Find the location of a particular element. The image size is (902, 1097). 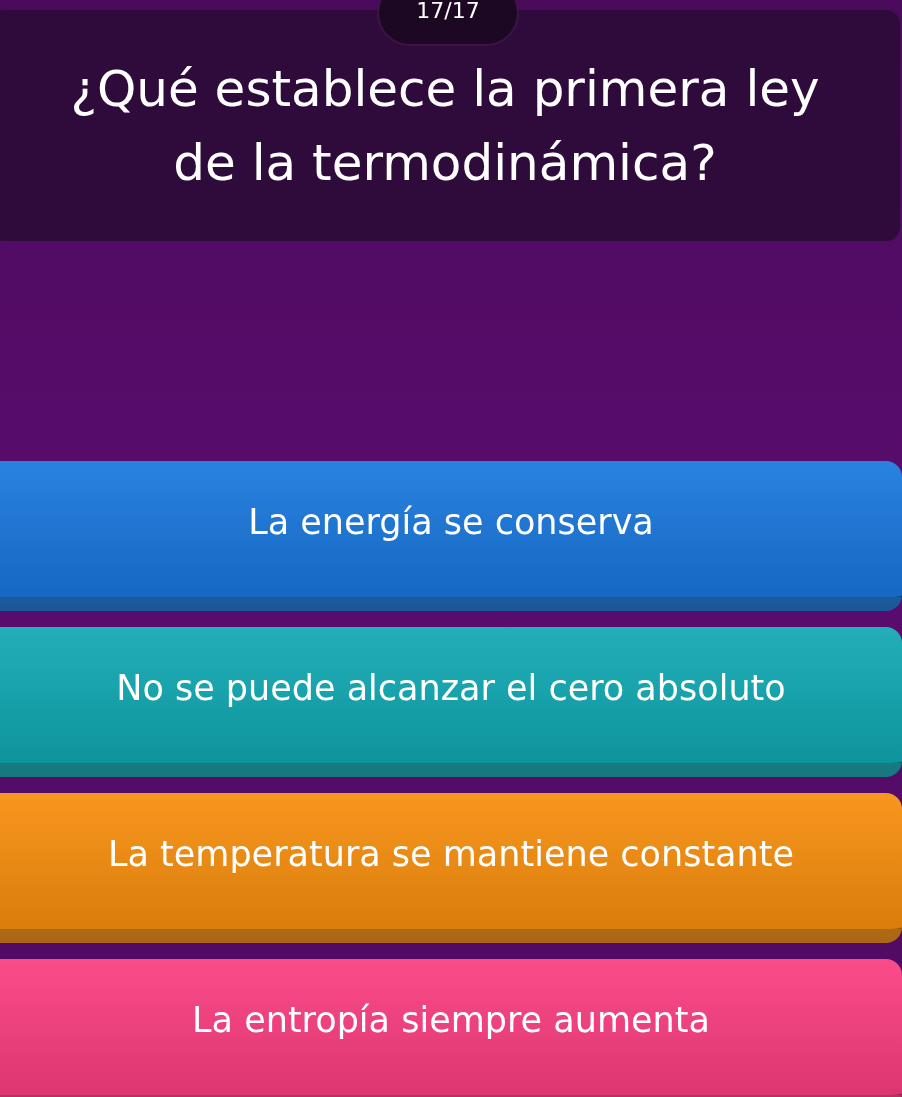

answer-button: No se puede alcanzar el cero absoluto is located at coordinates (451, 702).